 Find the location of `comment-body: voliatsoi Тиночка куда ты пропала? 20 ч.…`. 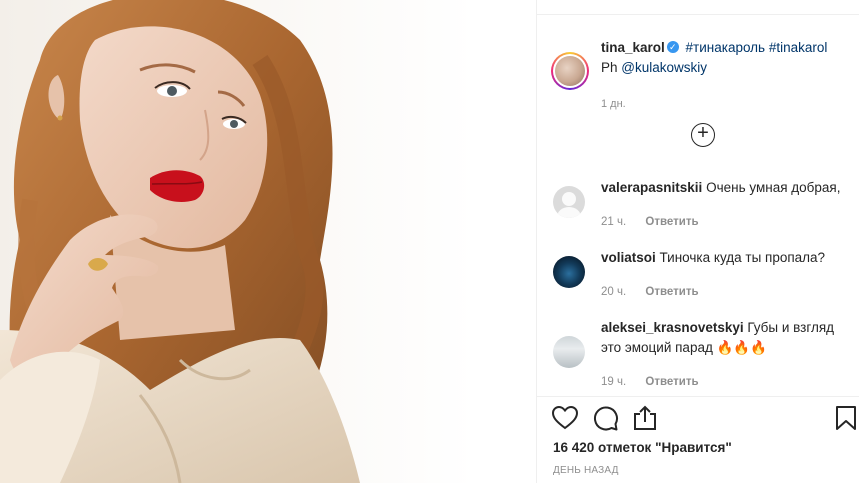

comment-body: voliatsoi Тиночка куда ты пропала? 20 ч.… is located at coordinates (730, 275).